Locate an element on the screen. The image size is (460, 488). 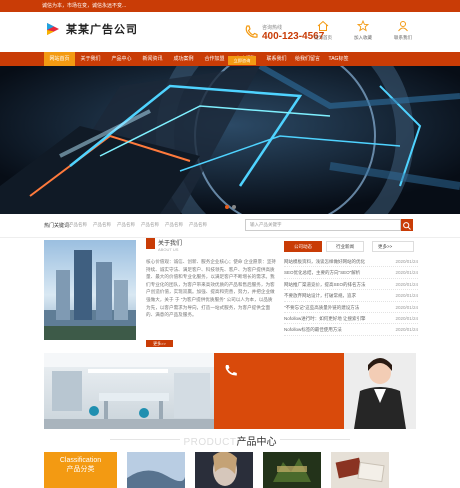
header-icons: 设为首页 加入收藏 联系我们 is located at coordinates (363, 30).